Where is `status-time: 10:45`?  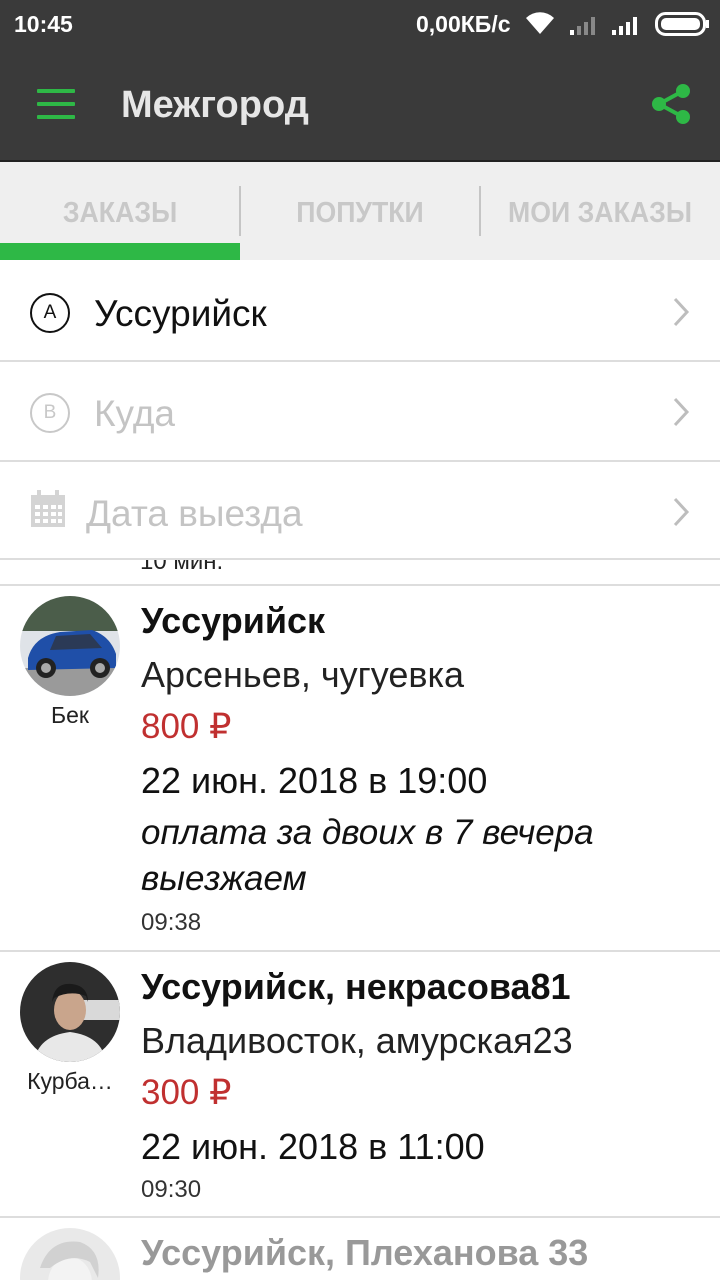
status-time: 10:45 is located at coordinates (43, 24).